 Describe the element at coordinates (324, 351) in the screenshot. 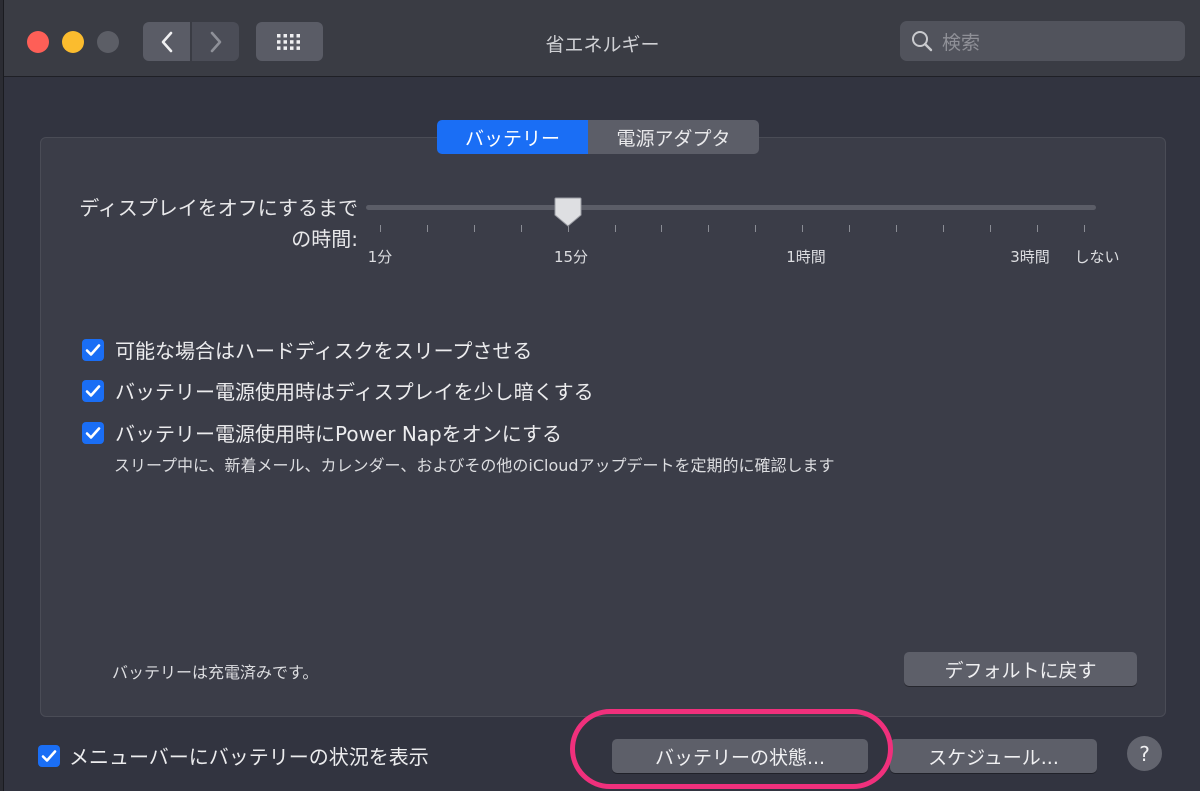

I see `option-label: 可能な場合はハードディスクをスリープさせる` at that location.